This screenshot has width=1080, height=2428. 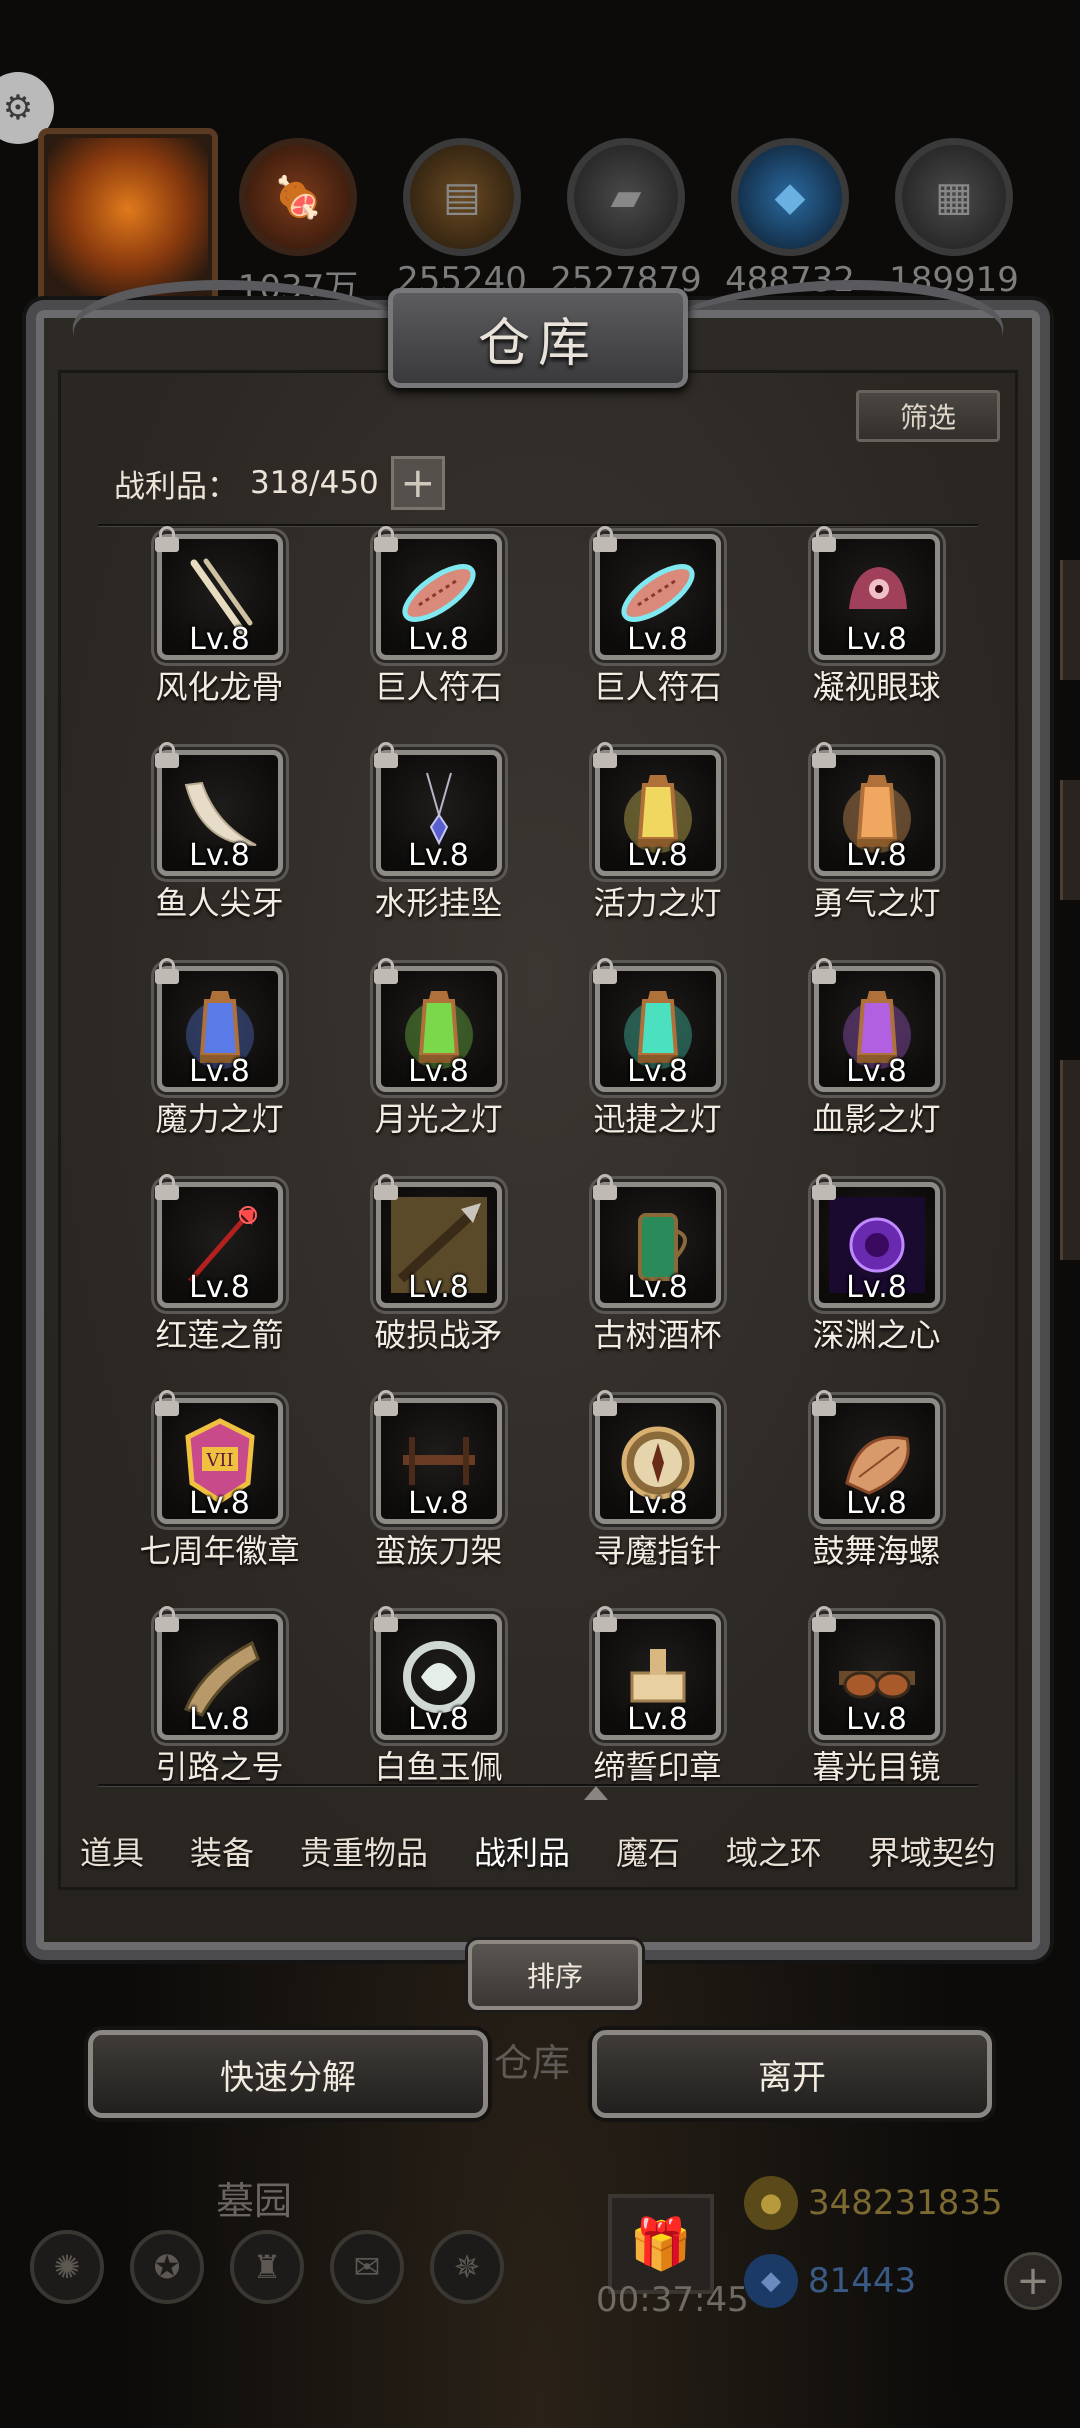 I want to click on loot-item: Lv.8 破损战矛, so click(x=438, y=1284).